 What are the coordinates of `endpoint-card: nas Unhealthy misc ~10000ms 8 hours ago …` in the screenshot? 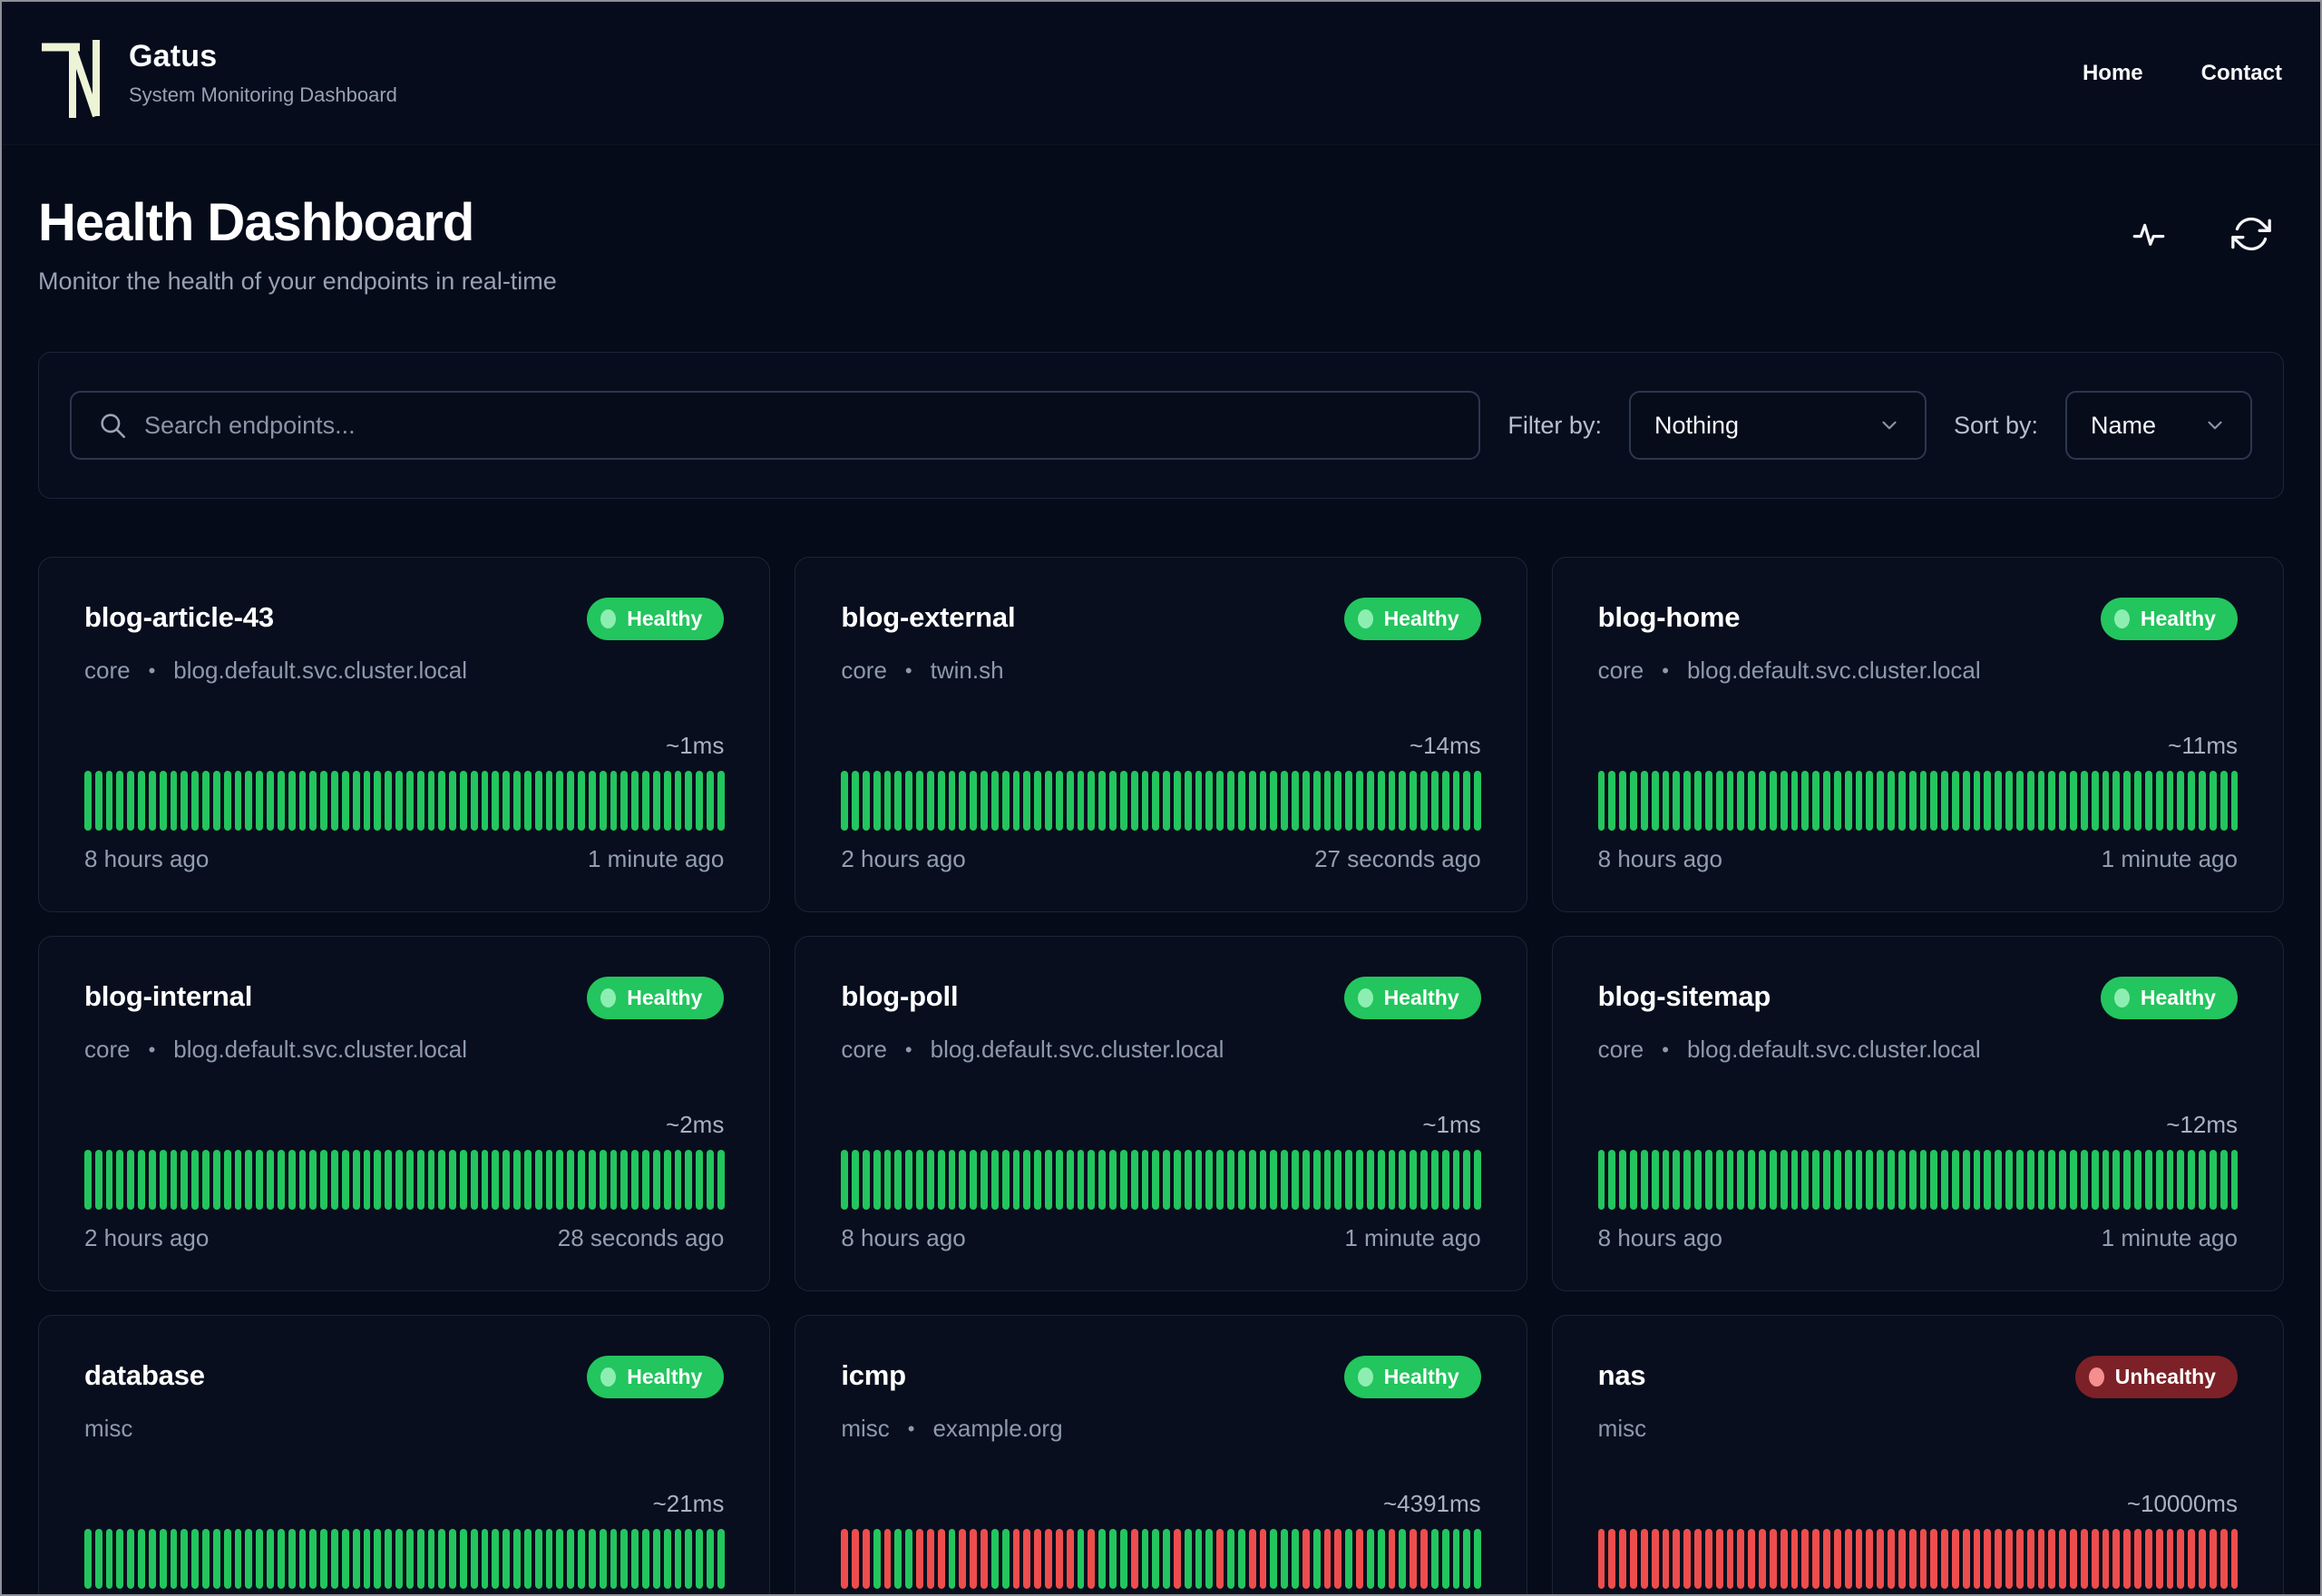 It's located at (1917, 1454).